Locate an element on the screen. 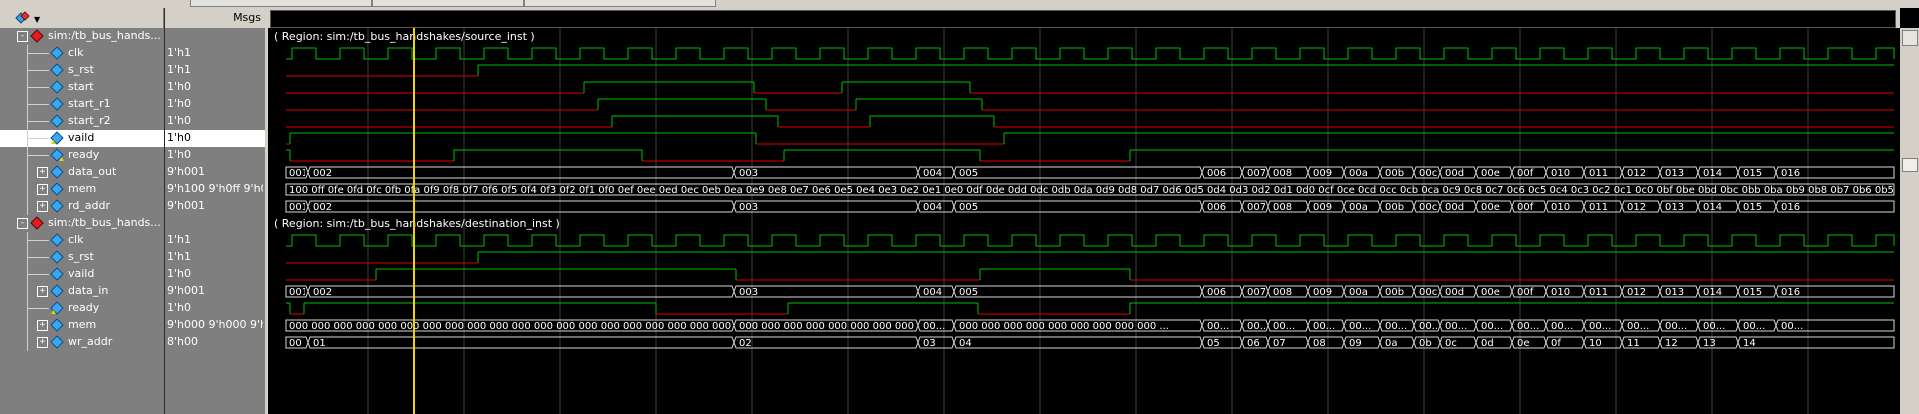 Image resolution: width=1919 pixels, height=414 pixels. svg-text: 09 is located at coordinates (1355, 343).